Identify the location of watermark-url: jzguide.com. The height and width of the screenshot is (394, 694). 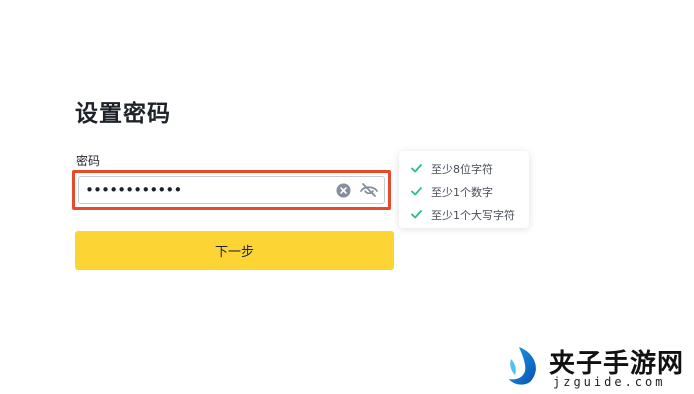
(609, 382).